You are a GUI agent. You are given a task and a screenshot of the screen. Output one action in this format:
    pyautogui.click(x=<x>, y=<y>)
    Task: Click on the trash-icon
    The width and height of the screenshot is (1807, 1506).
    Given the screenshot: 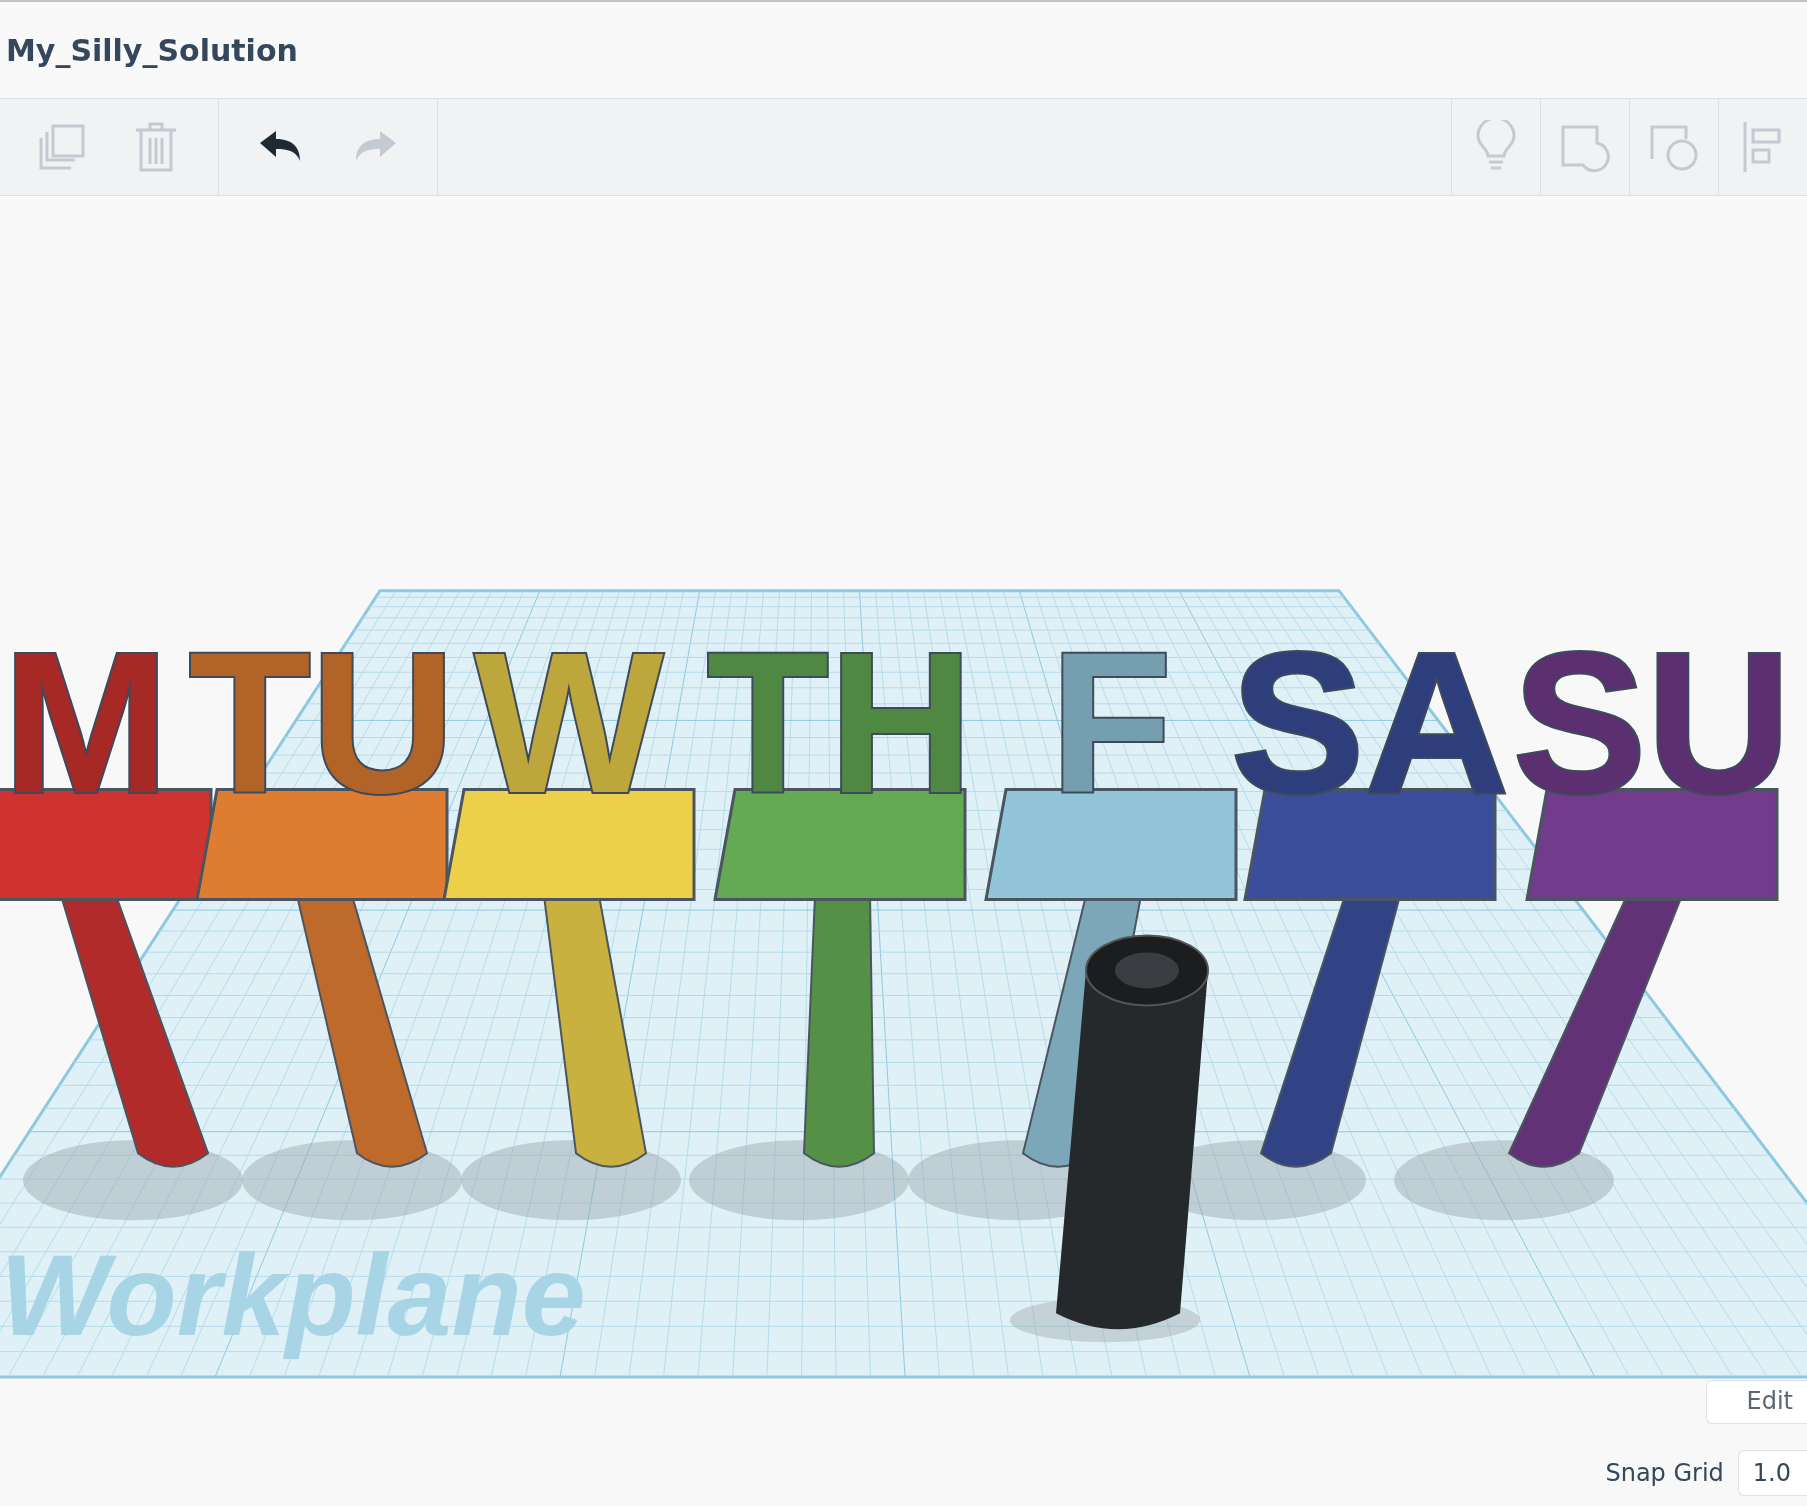 What is the action you would take?
    pyautogui.click(x=156, y=147)
    